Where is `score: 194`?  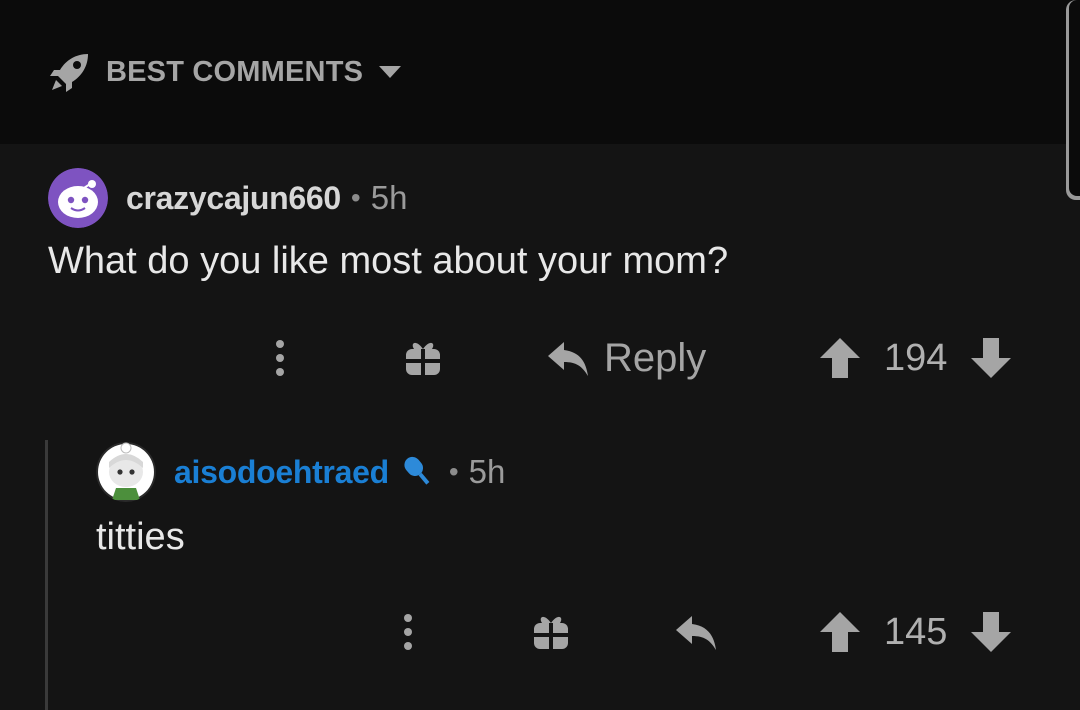
score: 194 is located at coordinates (916, 357).